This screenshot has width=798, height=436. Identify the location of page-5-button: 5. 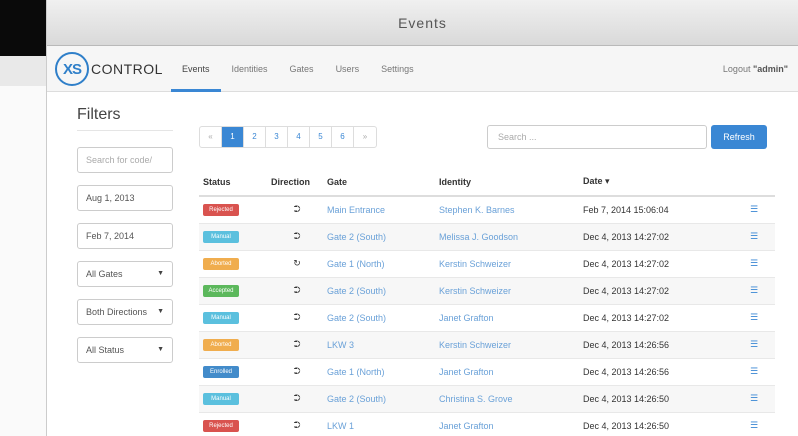
(321, 137).